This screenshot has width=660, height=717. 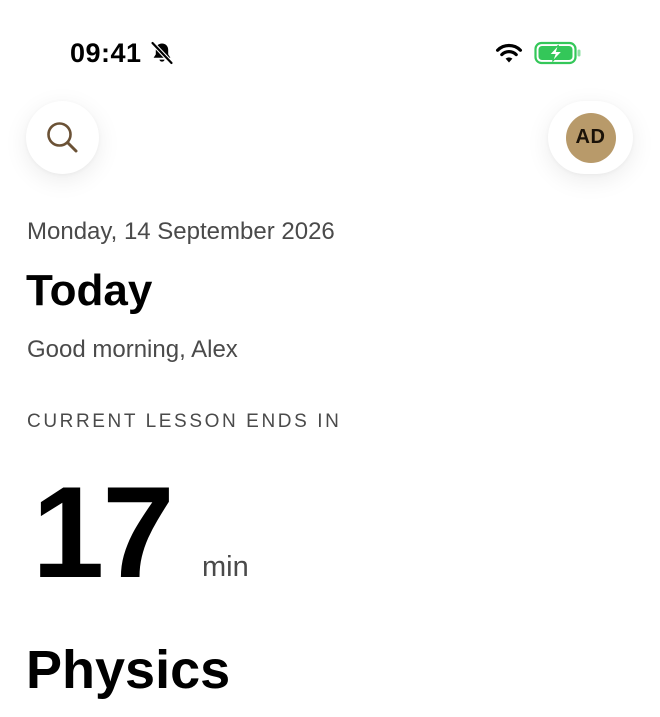 I want to click on search-button, so click(x=62, y=137).